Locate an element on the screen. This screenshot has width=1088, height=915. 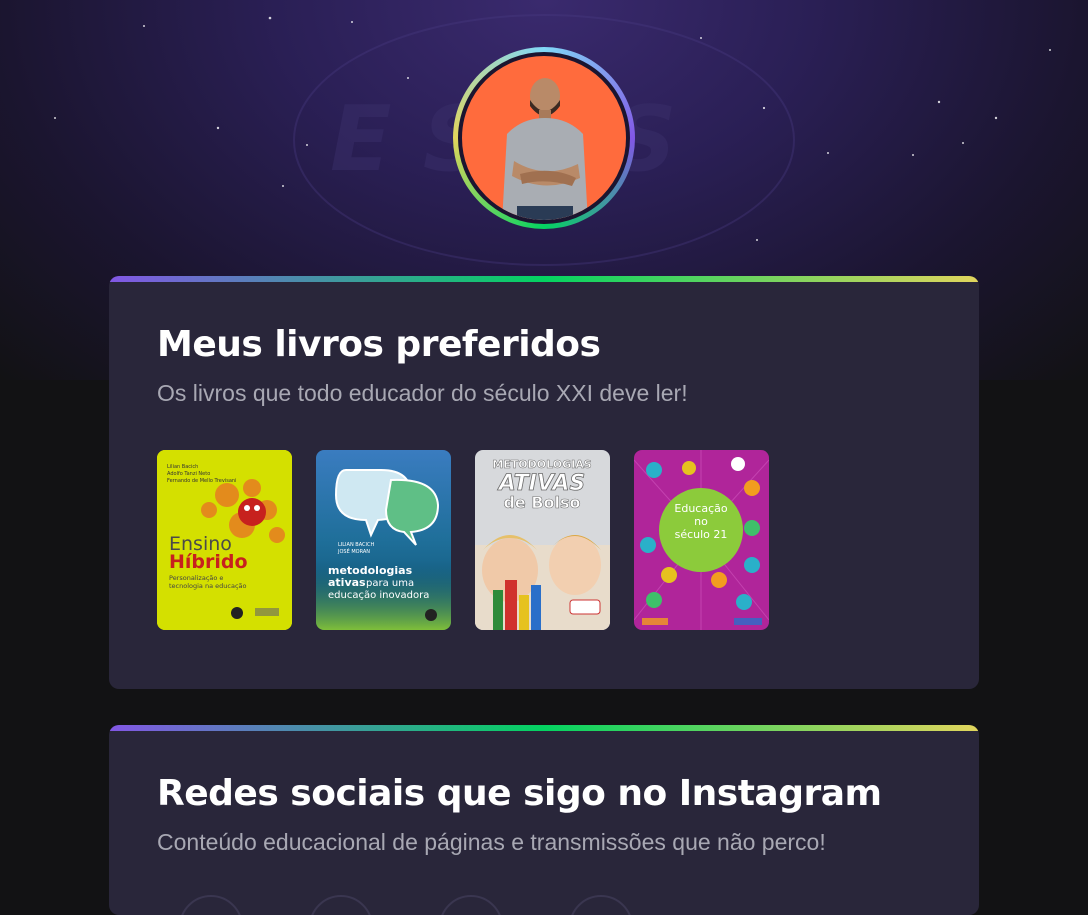
books-section-title: Meus livros preferidos is located at coordinates (379, 344).